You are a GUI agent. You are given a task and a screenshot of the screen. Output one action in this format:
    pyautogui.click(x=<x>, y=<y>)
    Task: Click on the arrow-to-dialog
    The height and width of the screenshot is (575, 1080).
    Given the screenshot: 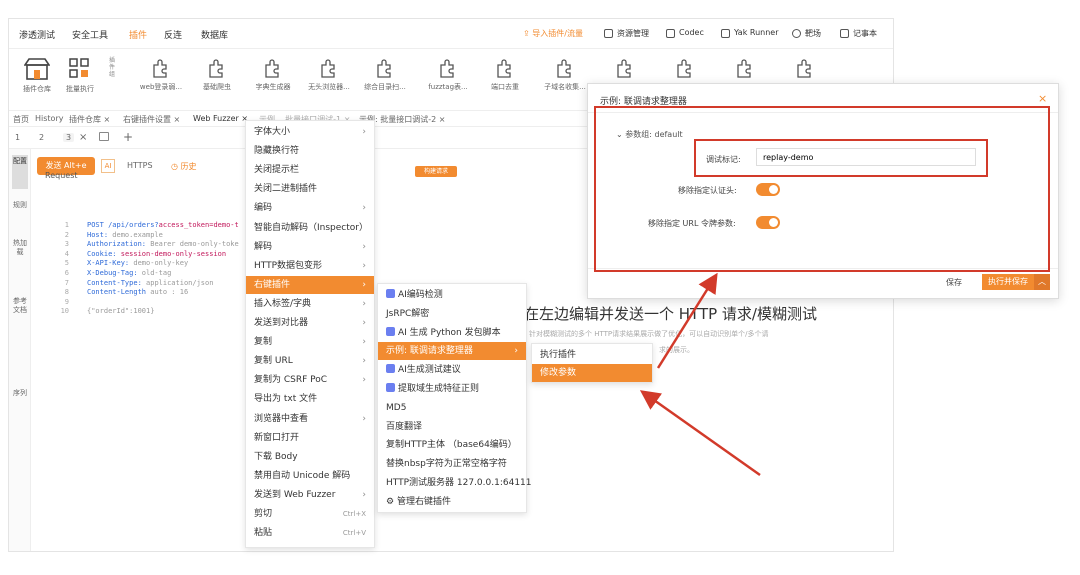 What is the action you would take?
    pyautogui.click(x=687, y=320)
    